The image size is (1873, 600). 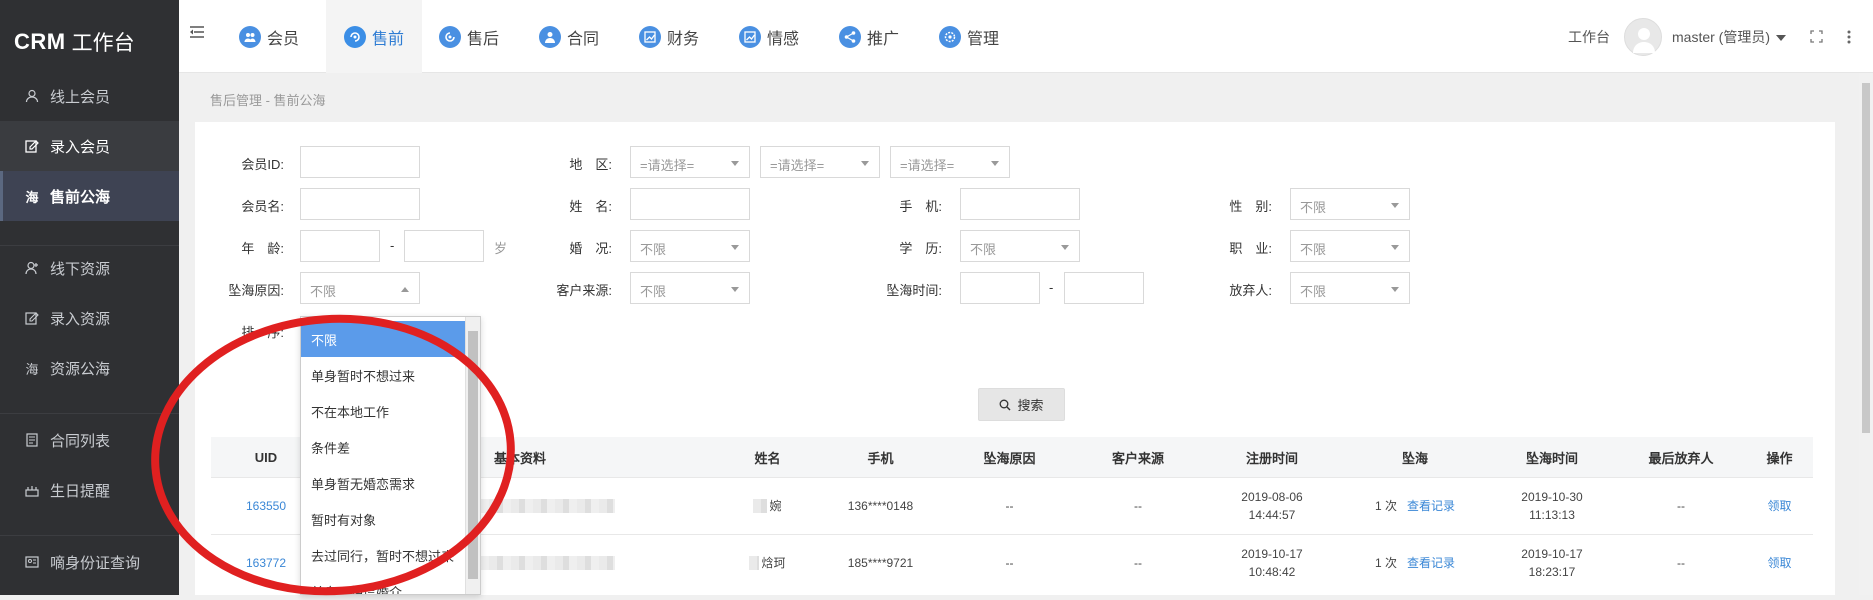 What do you see at coordinates (584, 290) in the screenshot?
I see `customer-source-label: 客户来源:` at bounding box center [584, 290].